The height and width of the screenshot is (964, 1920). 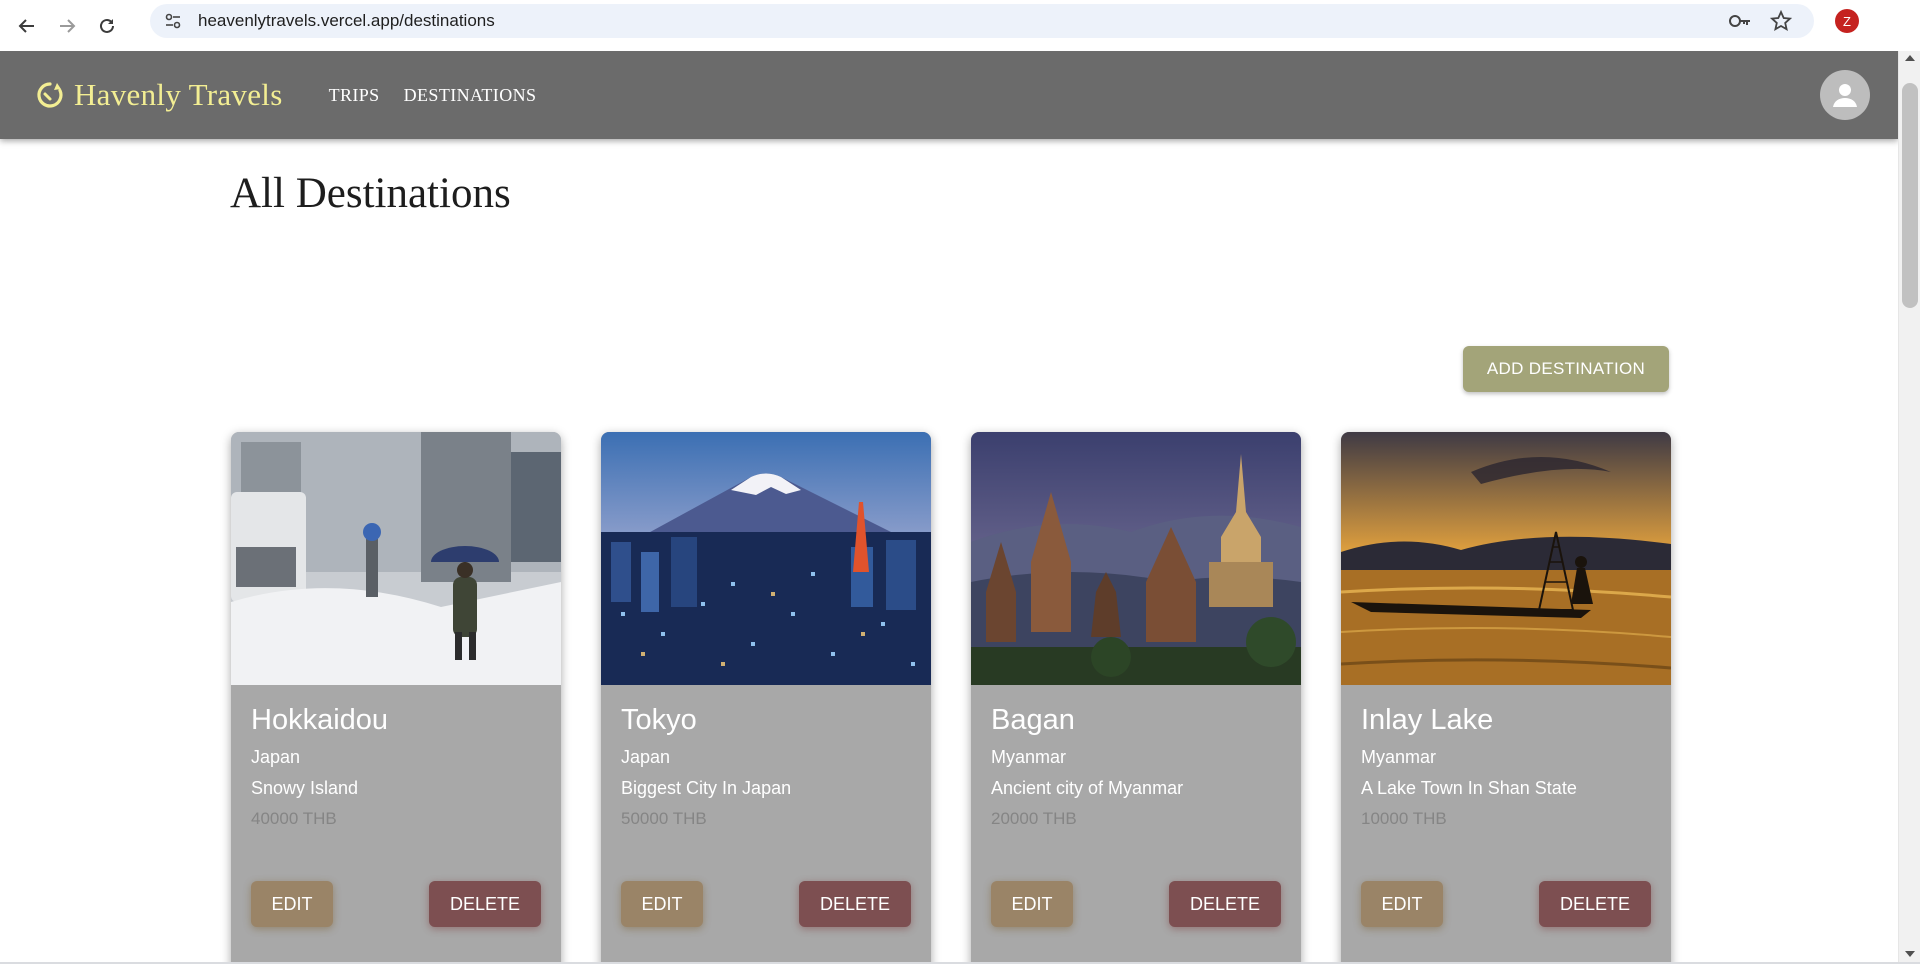 What do you see at coordinates (346, 21) in the screenshot?
I see `url-text: heavenlytravels.vercel.app/destinations` at bounding box center [346, 21].